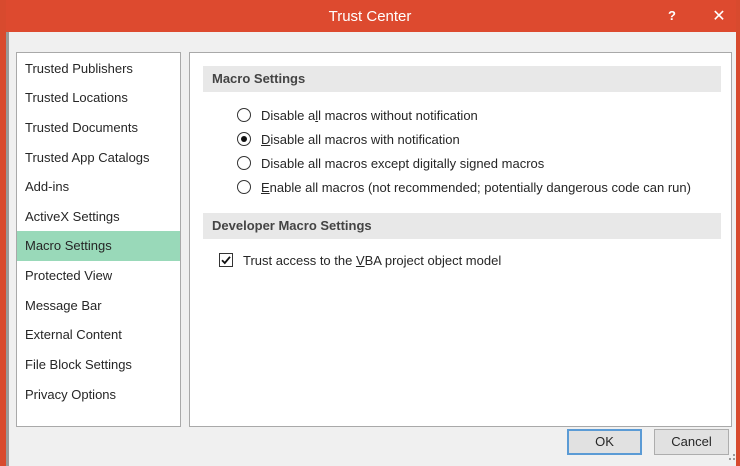 Image resolution: width=740 pixels, height=466 pixels. I want to click on radio-button-selected, so click(244, 139).